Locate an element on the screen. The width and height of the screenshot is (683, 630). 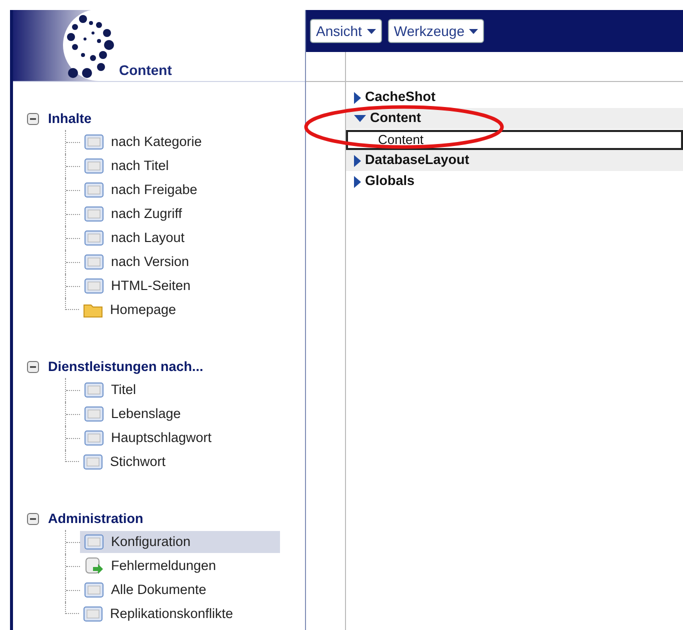
logo-title: Content is located at coordinates (145, 70).